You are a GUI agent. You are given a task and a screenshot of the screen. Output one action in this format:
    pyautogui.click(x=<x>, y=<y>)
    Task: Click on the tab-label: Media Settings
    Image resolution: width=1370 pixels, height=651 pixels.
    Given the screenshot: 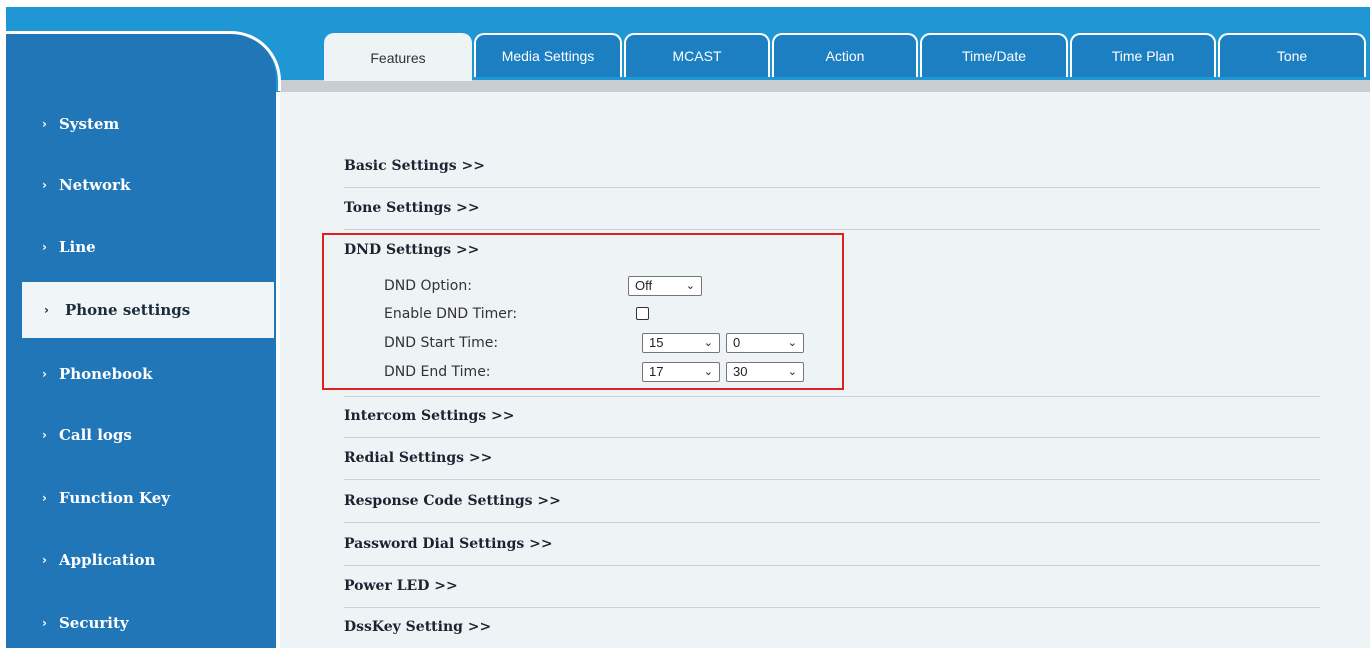 What is the action you would take?
    pyautogui.click(x=548, y=56)
    